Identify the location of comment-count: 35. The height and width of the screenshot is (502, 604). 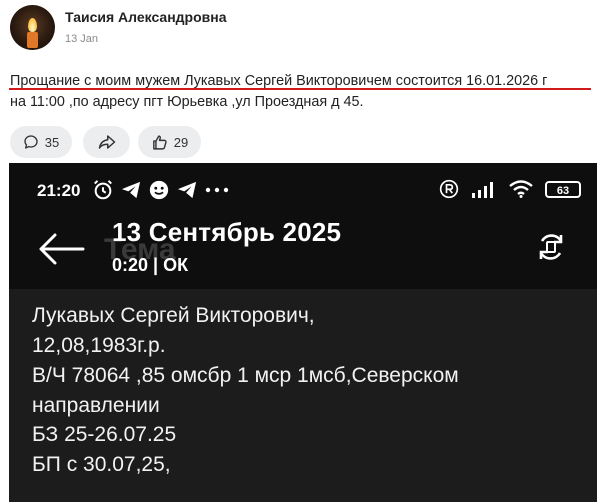
(52, 142).